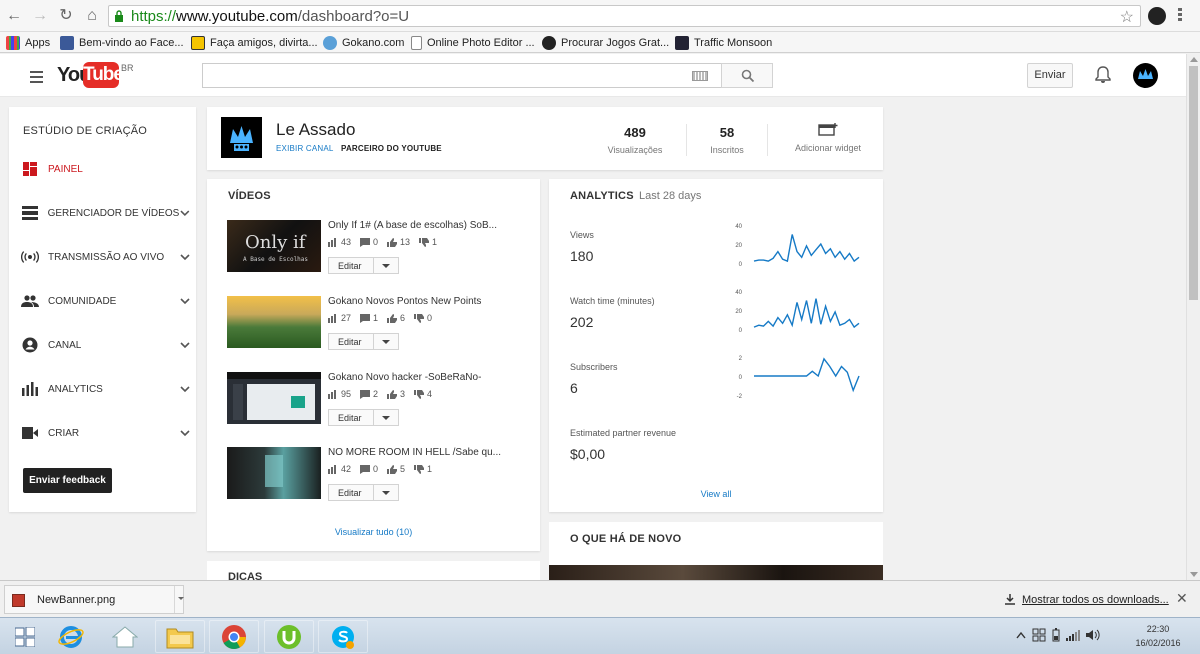  What do you see at coordinates (1193, 183) in the screenshot?
I see `scrollbar-thumb` at bounding box center [1193, 183].